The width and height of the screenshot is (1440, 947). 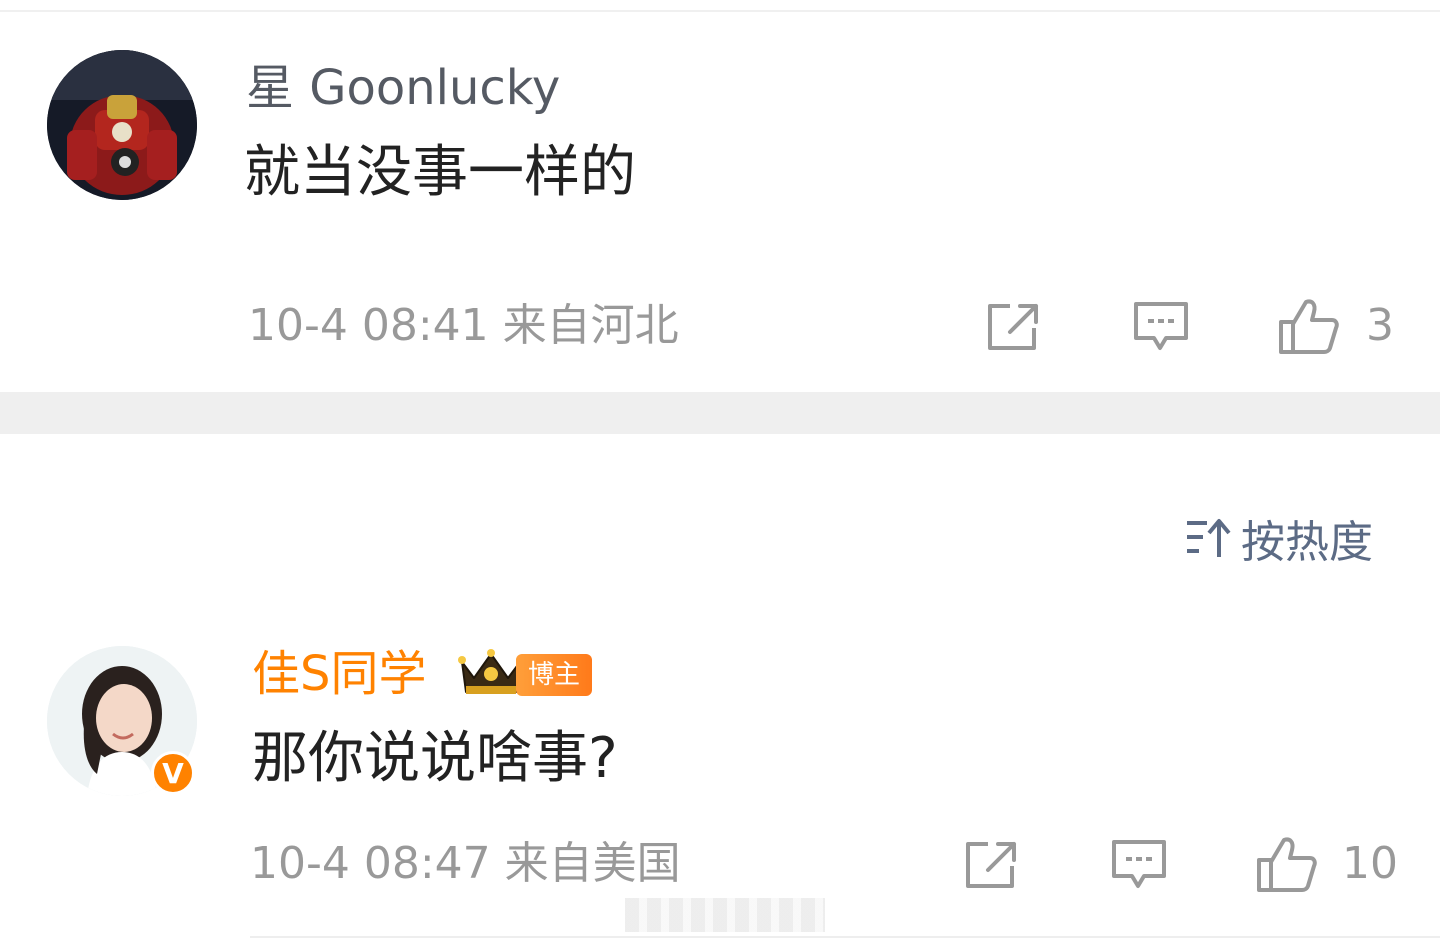 What do you see at coordinates (491, 675) in the screenshot?
I see `crown-icon` at bounding box center [491, 675].